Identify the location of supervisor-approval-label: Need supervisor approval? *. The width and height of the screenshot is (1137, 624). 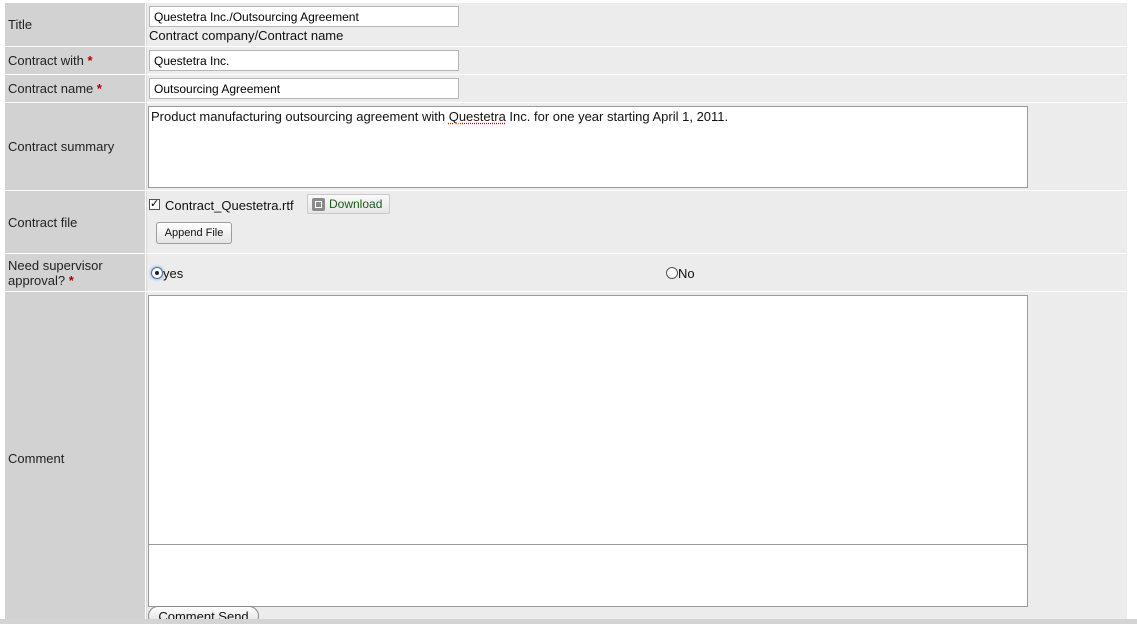
(75, 272).